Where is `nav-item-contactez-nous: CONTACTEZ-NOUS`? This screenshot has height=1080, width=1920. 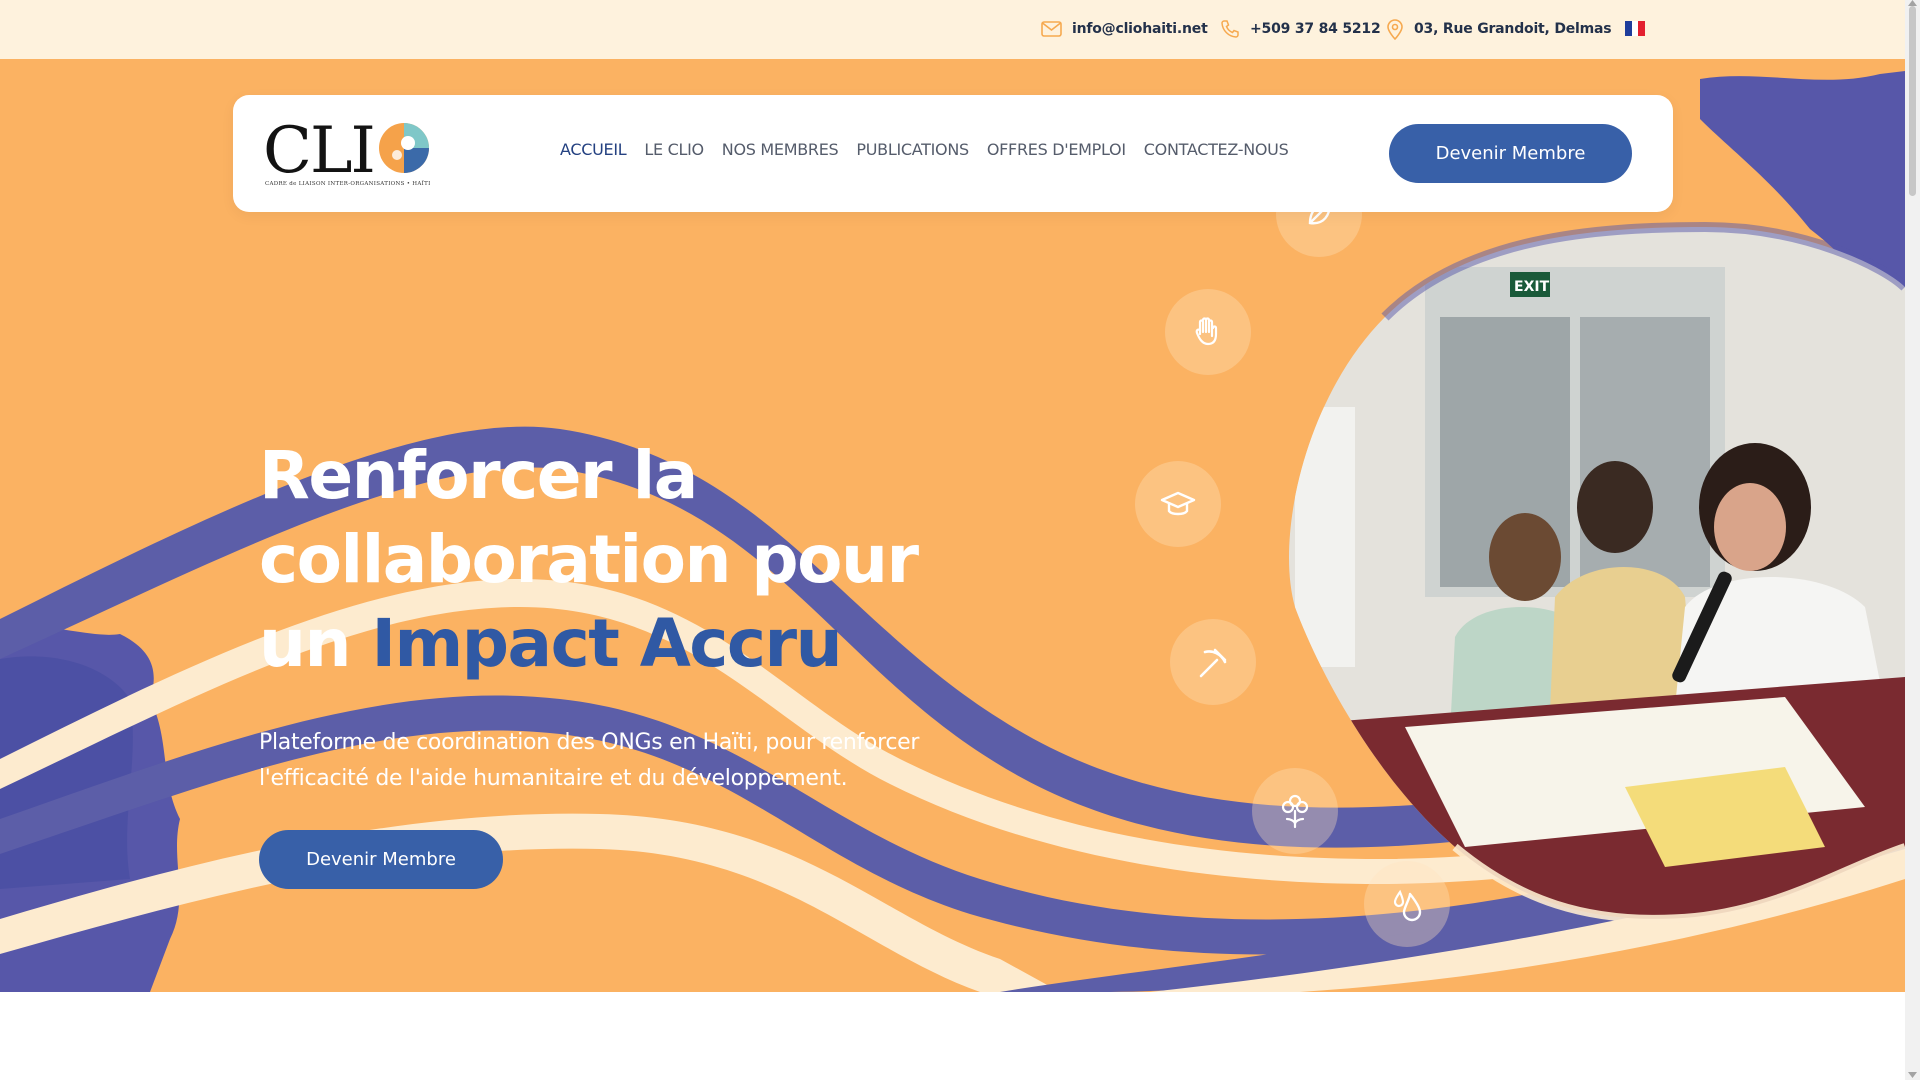 nav-item-contactez-nous: CONTACTEZ-NOUS is located at coordinates (1216, 149).